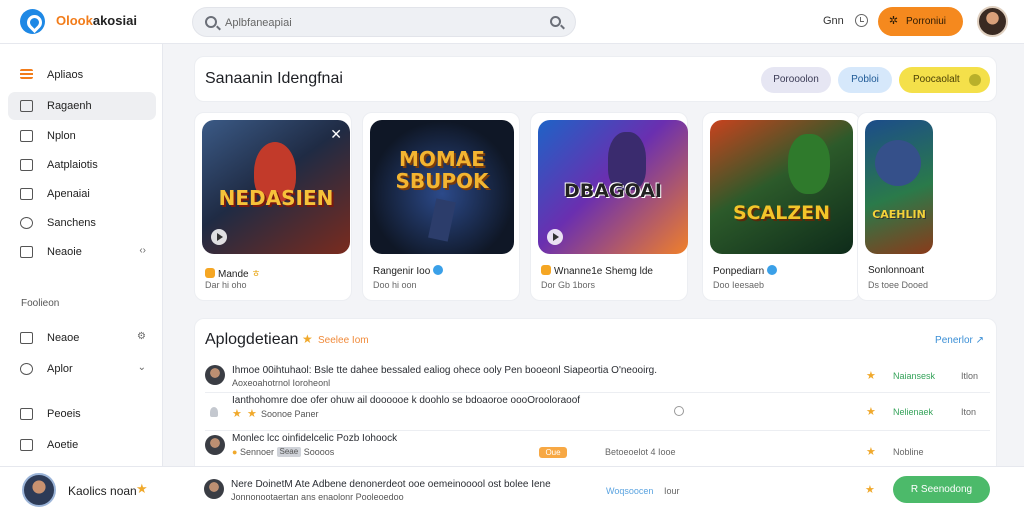  I want to click on sidebar-item-5: Sanchens, so click(82, 223).